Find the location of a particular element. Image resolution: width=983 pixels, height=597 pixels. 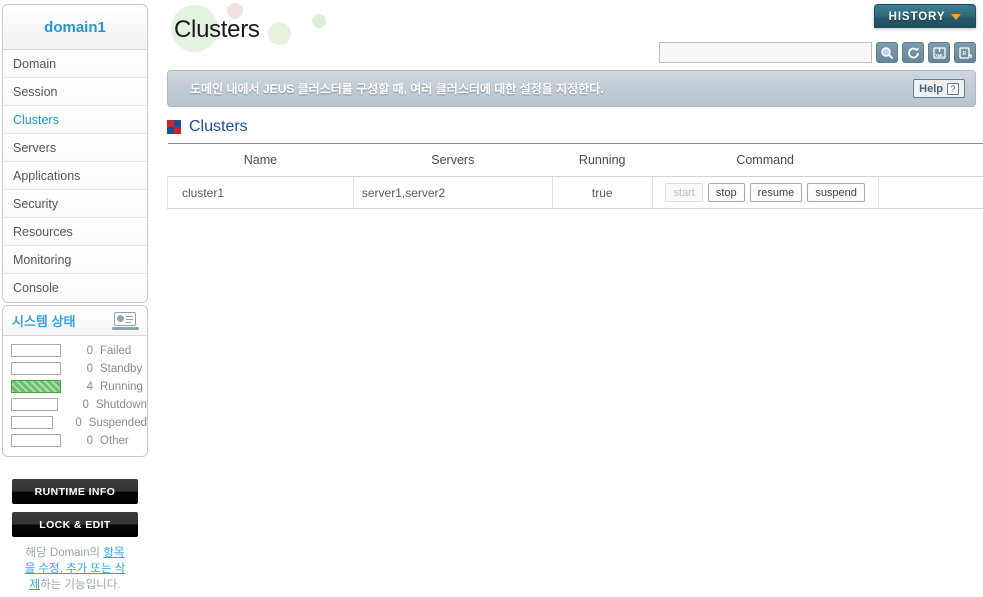

sidebar-item-console: Console is located at coordinates (75, 288).